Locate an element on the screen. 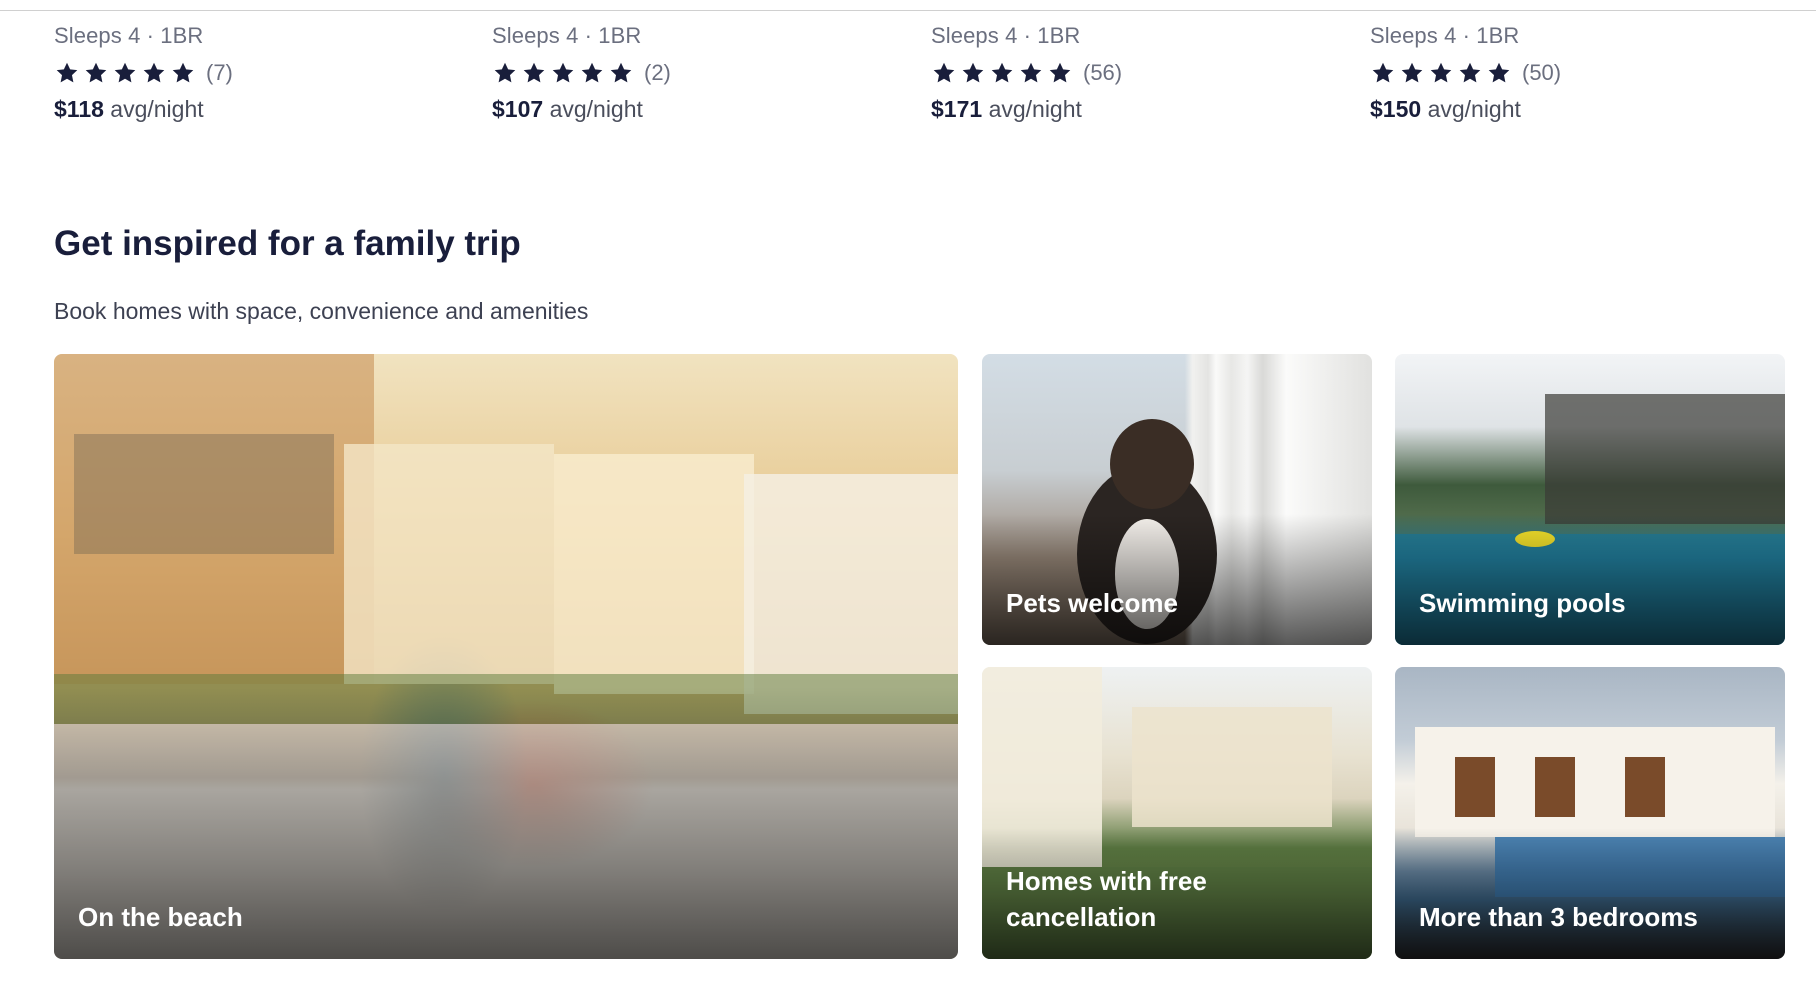 The image size is (1816, 996). card-label: Homes with free cancellation is located at coordinates (1106, 899).